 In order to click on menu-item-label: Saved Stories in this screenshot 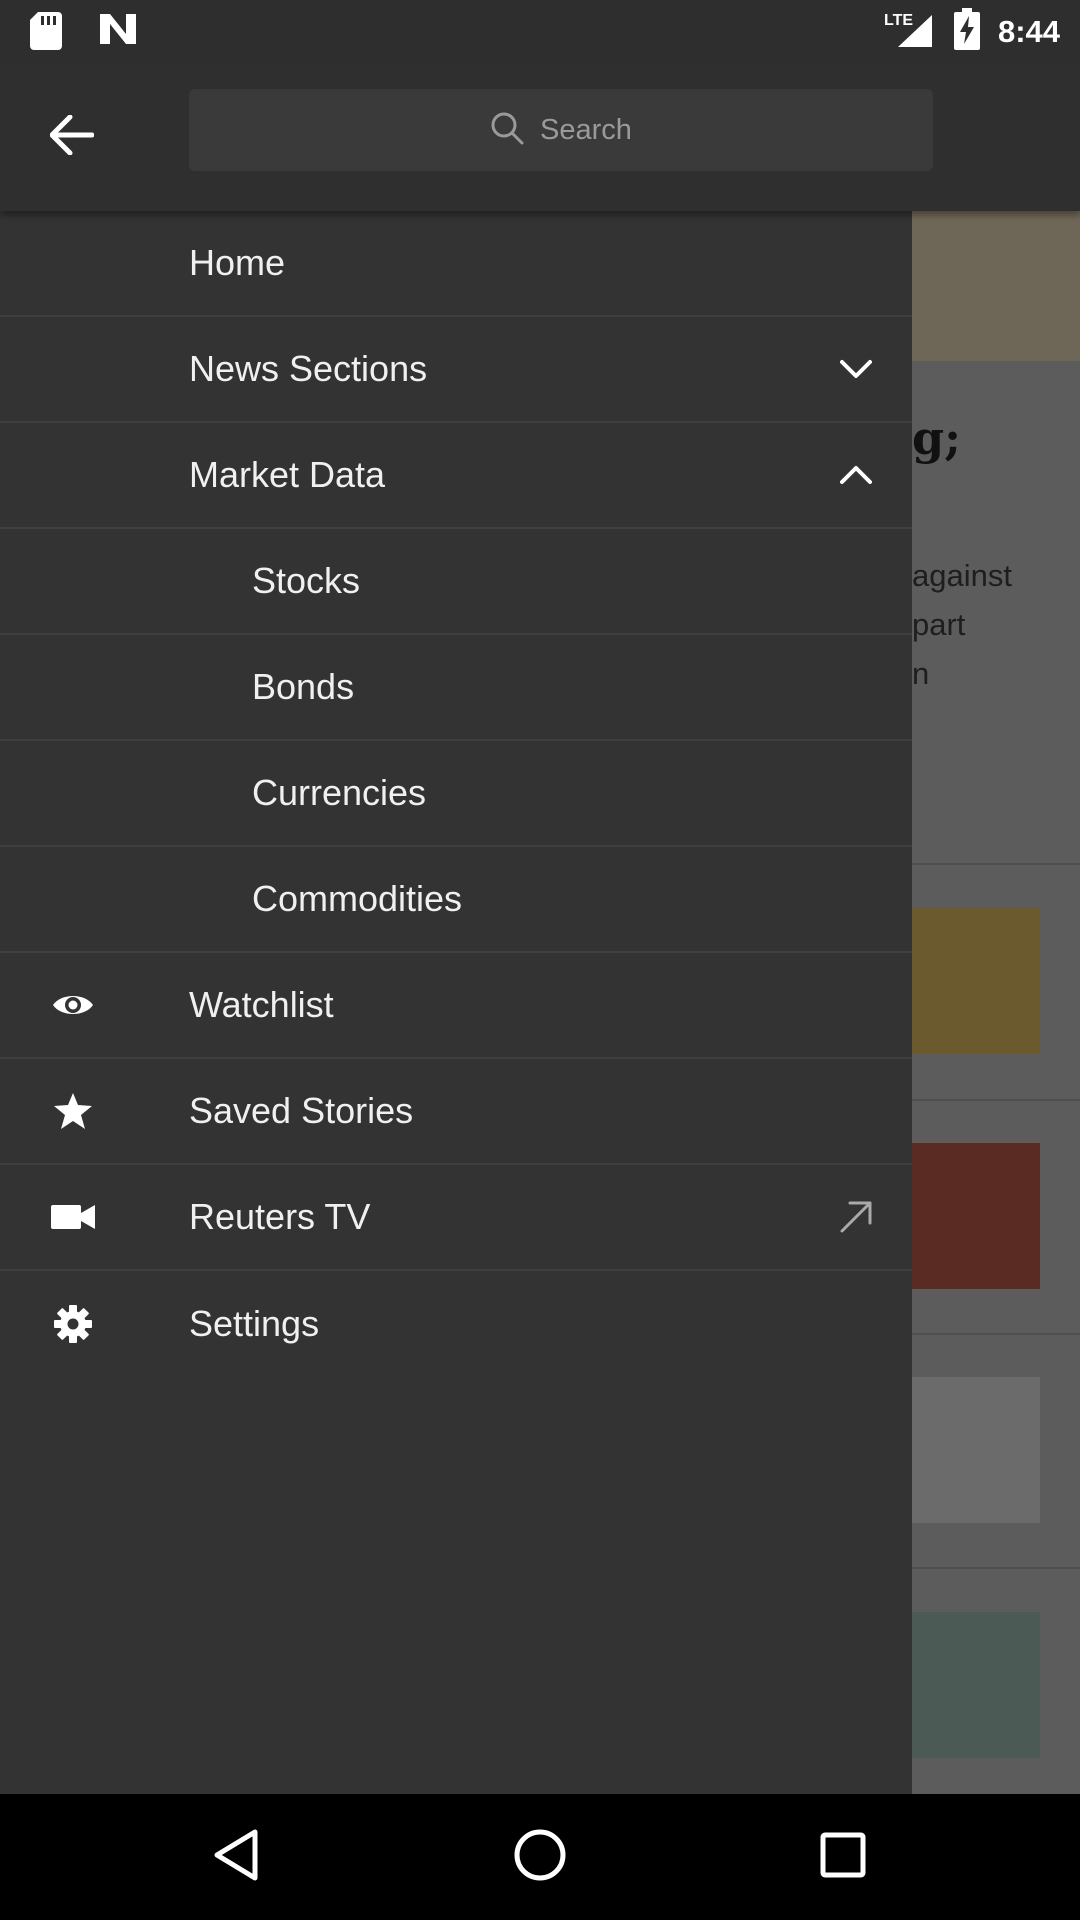, I will do `click(301, 1110)`.